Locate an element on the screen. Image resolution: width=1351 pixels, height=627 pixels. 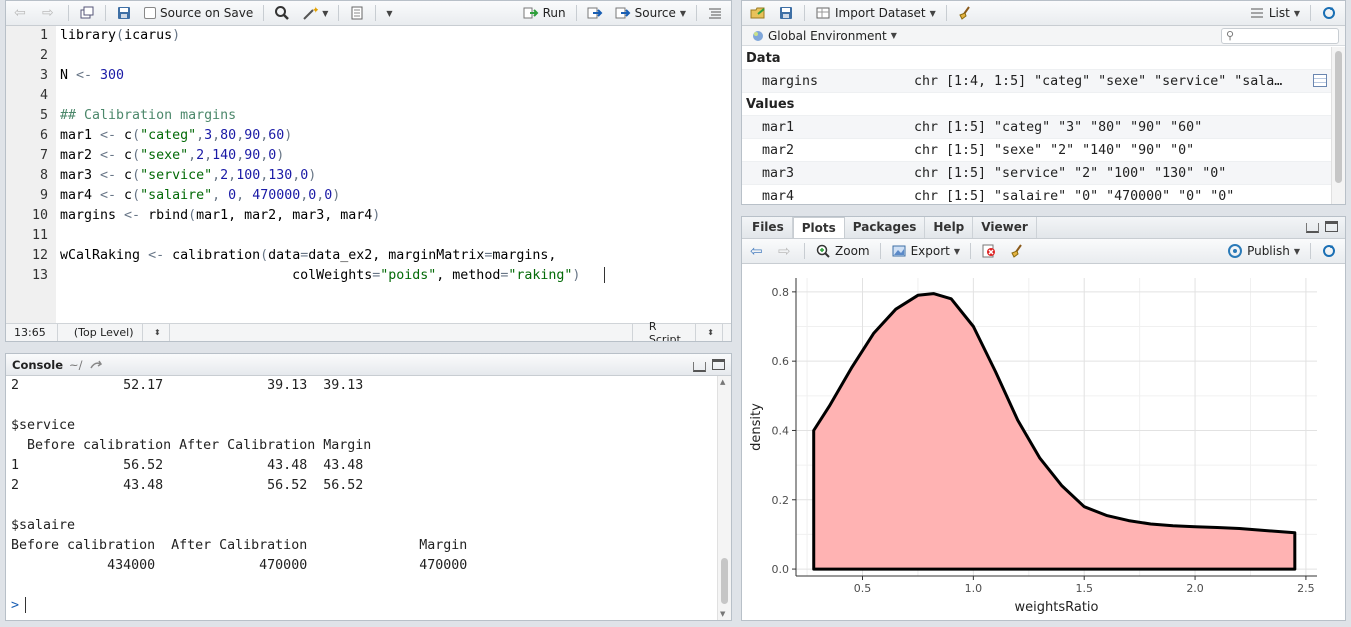
environment-scroll-thumb is located at coordinates (1338, 117).